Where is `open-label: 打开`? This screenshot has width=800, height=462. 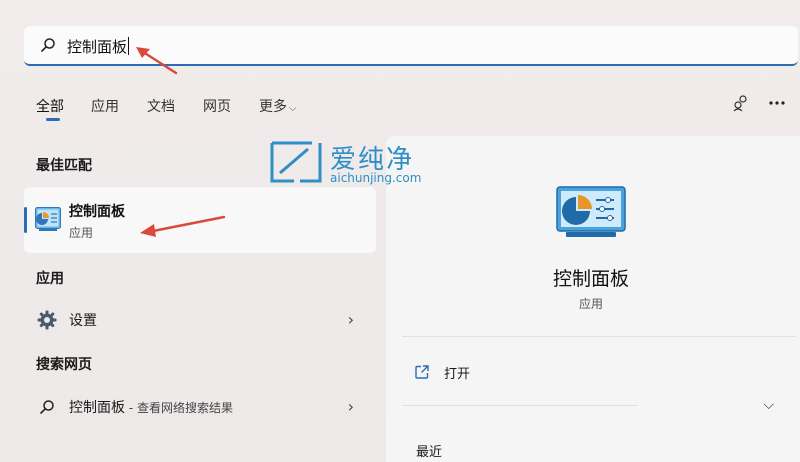
open-label: 打开 is located at coordinates (457, 374).